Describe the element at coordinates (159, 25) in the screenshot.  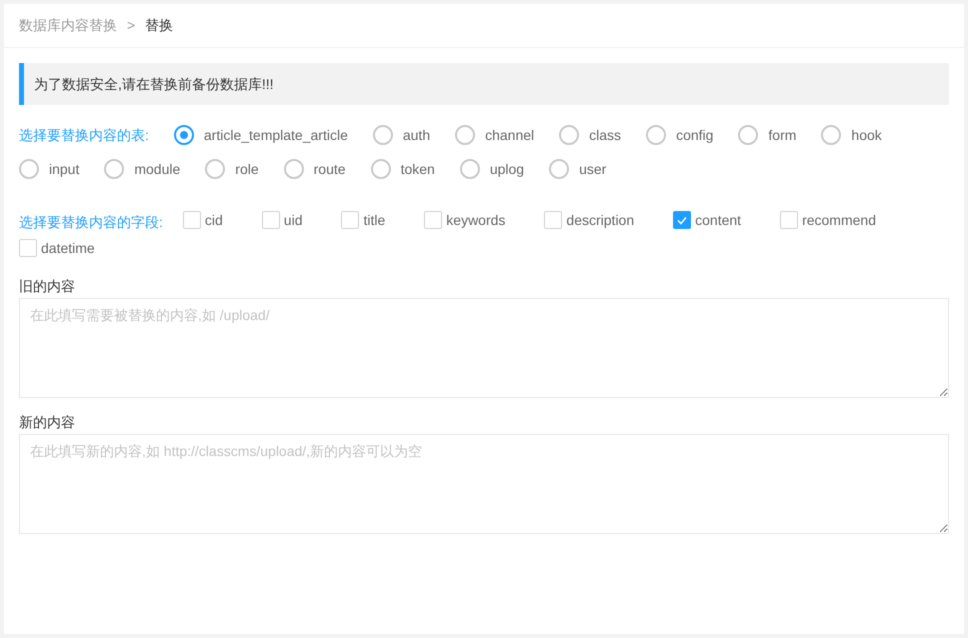
I see `breadcrumb-item: 替换` at that location.